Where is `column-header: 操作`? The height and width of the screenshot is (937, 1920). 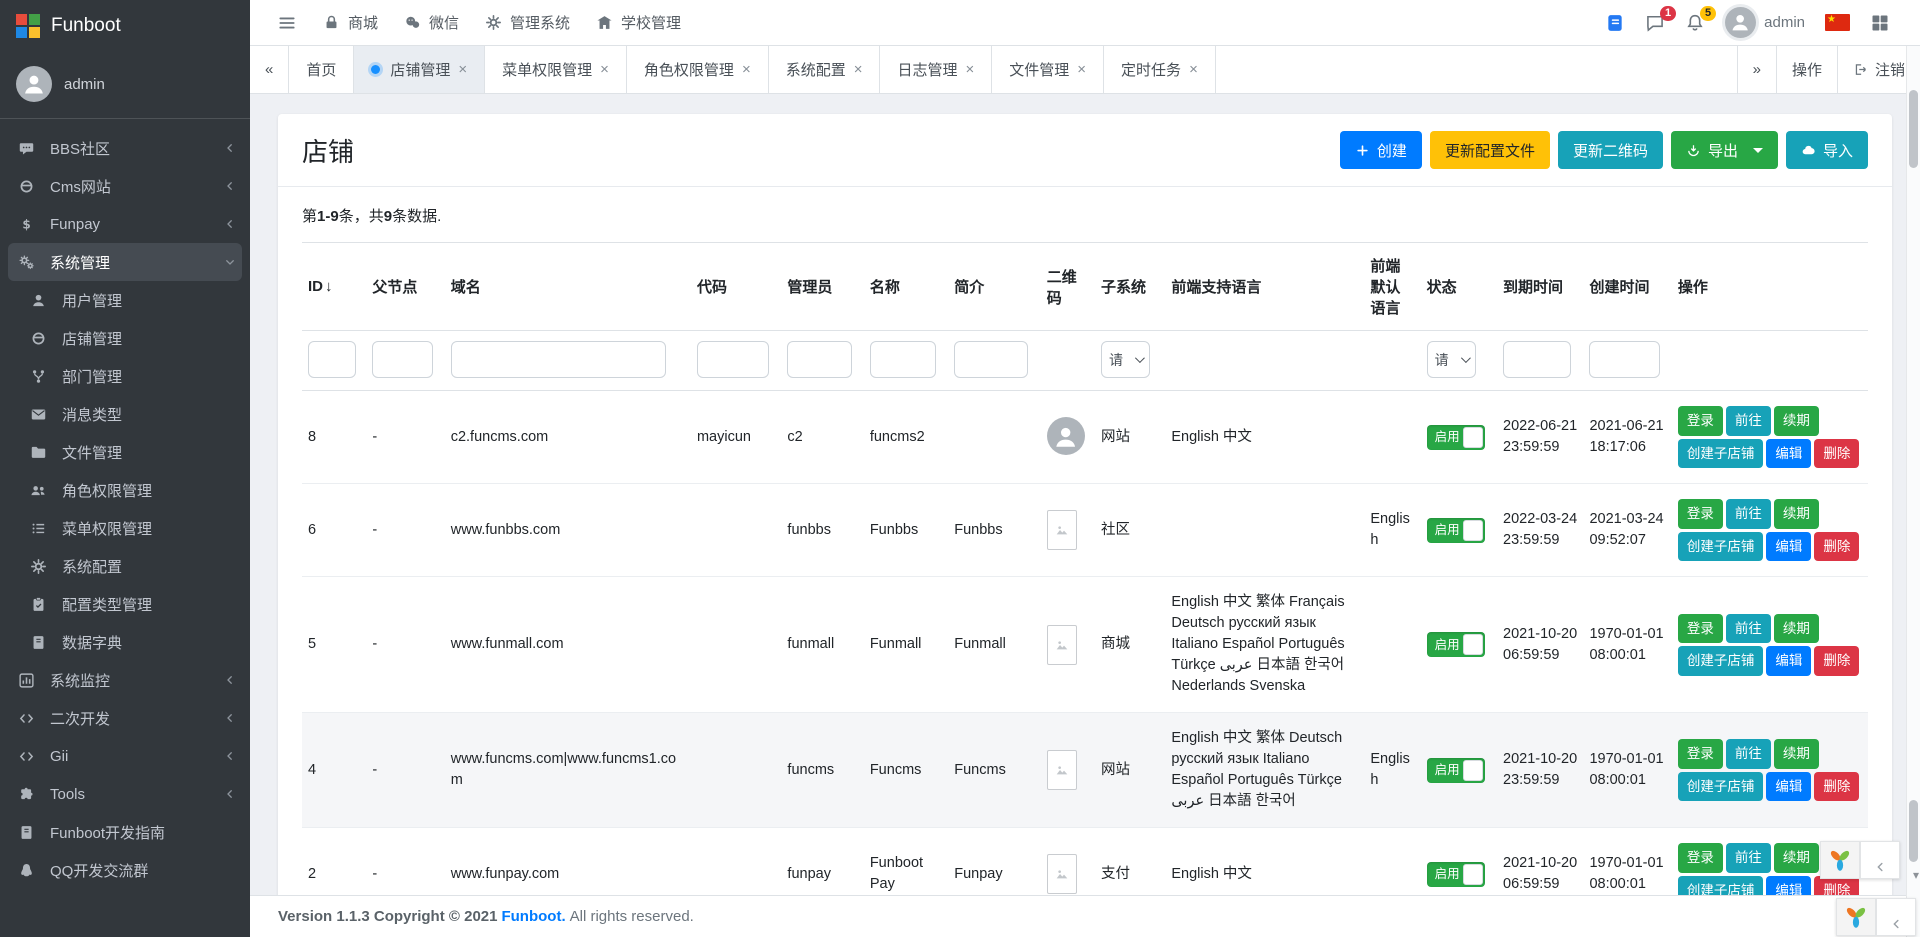
column-header: 操作 is located at coordinates (1769, 286).